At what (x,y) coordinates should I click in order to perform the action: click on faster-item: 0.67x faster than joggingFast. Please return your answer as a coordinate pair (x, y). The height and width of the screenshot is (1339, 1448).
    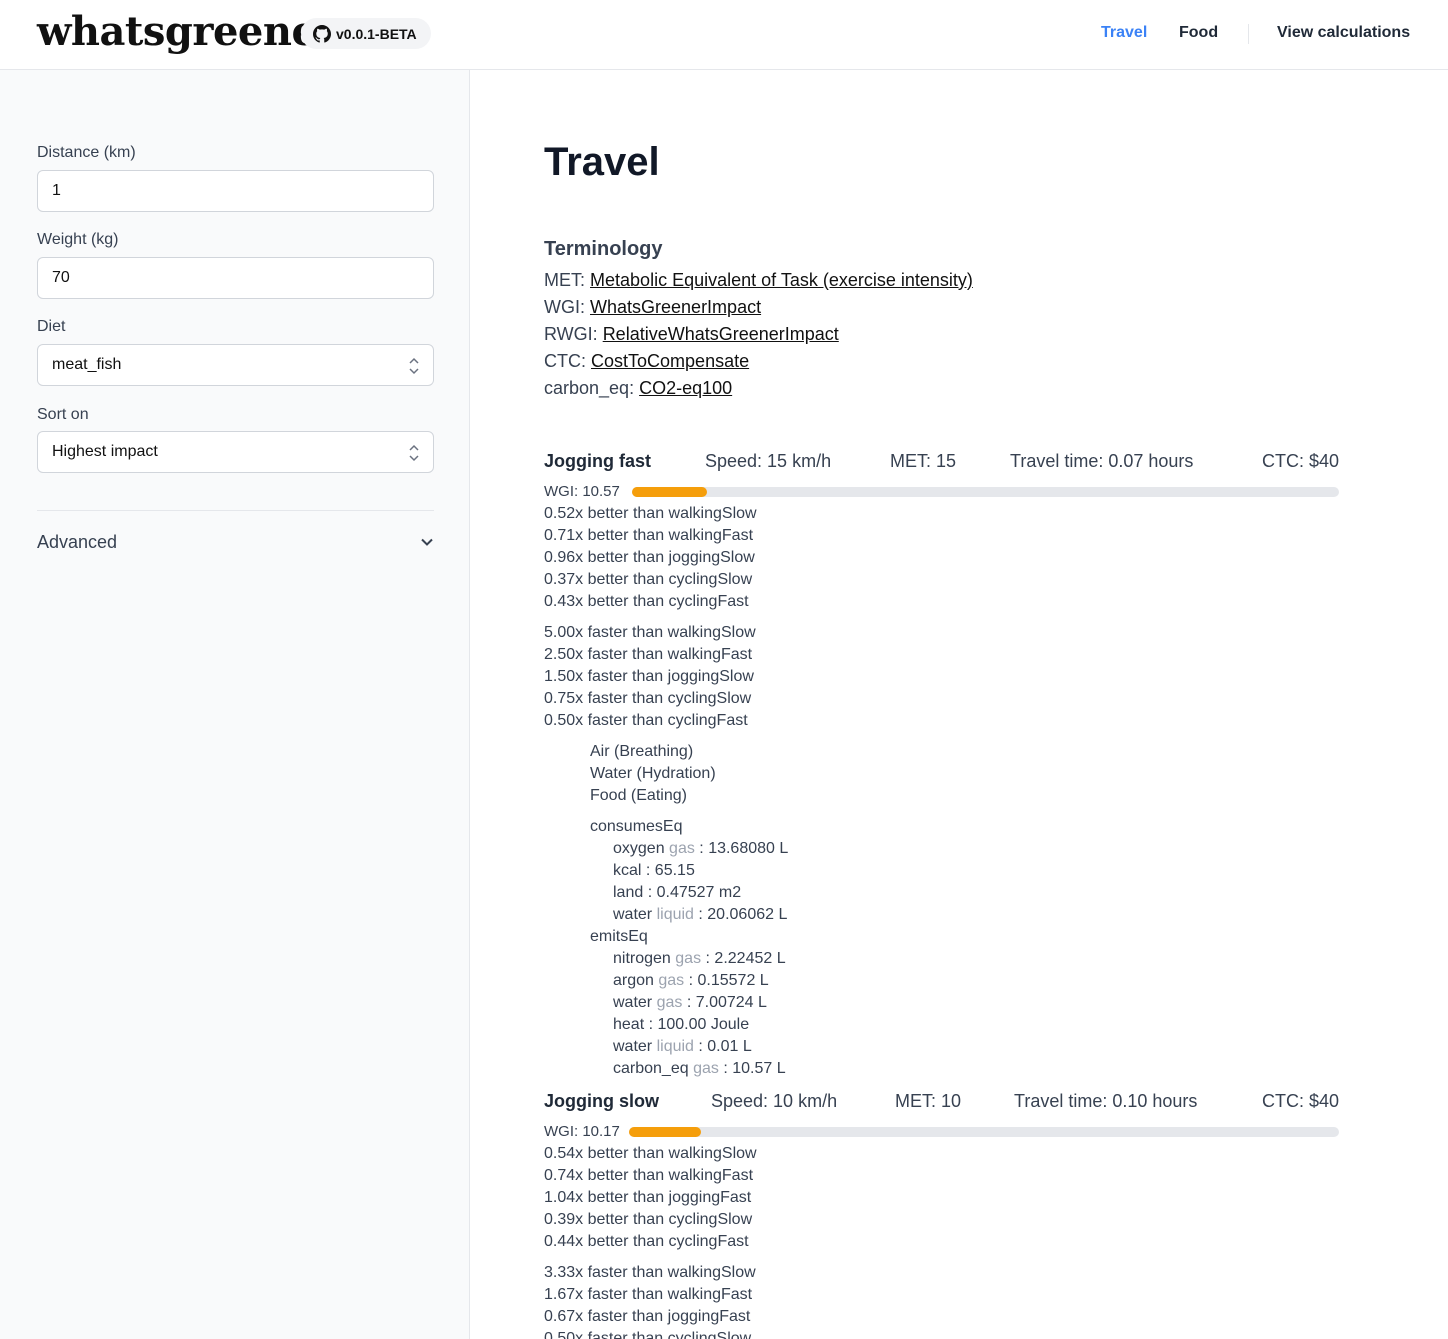
    Looking at the image, I should click on (647, 1316).